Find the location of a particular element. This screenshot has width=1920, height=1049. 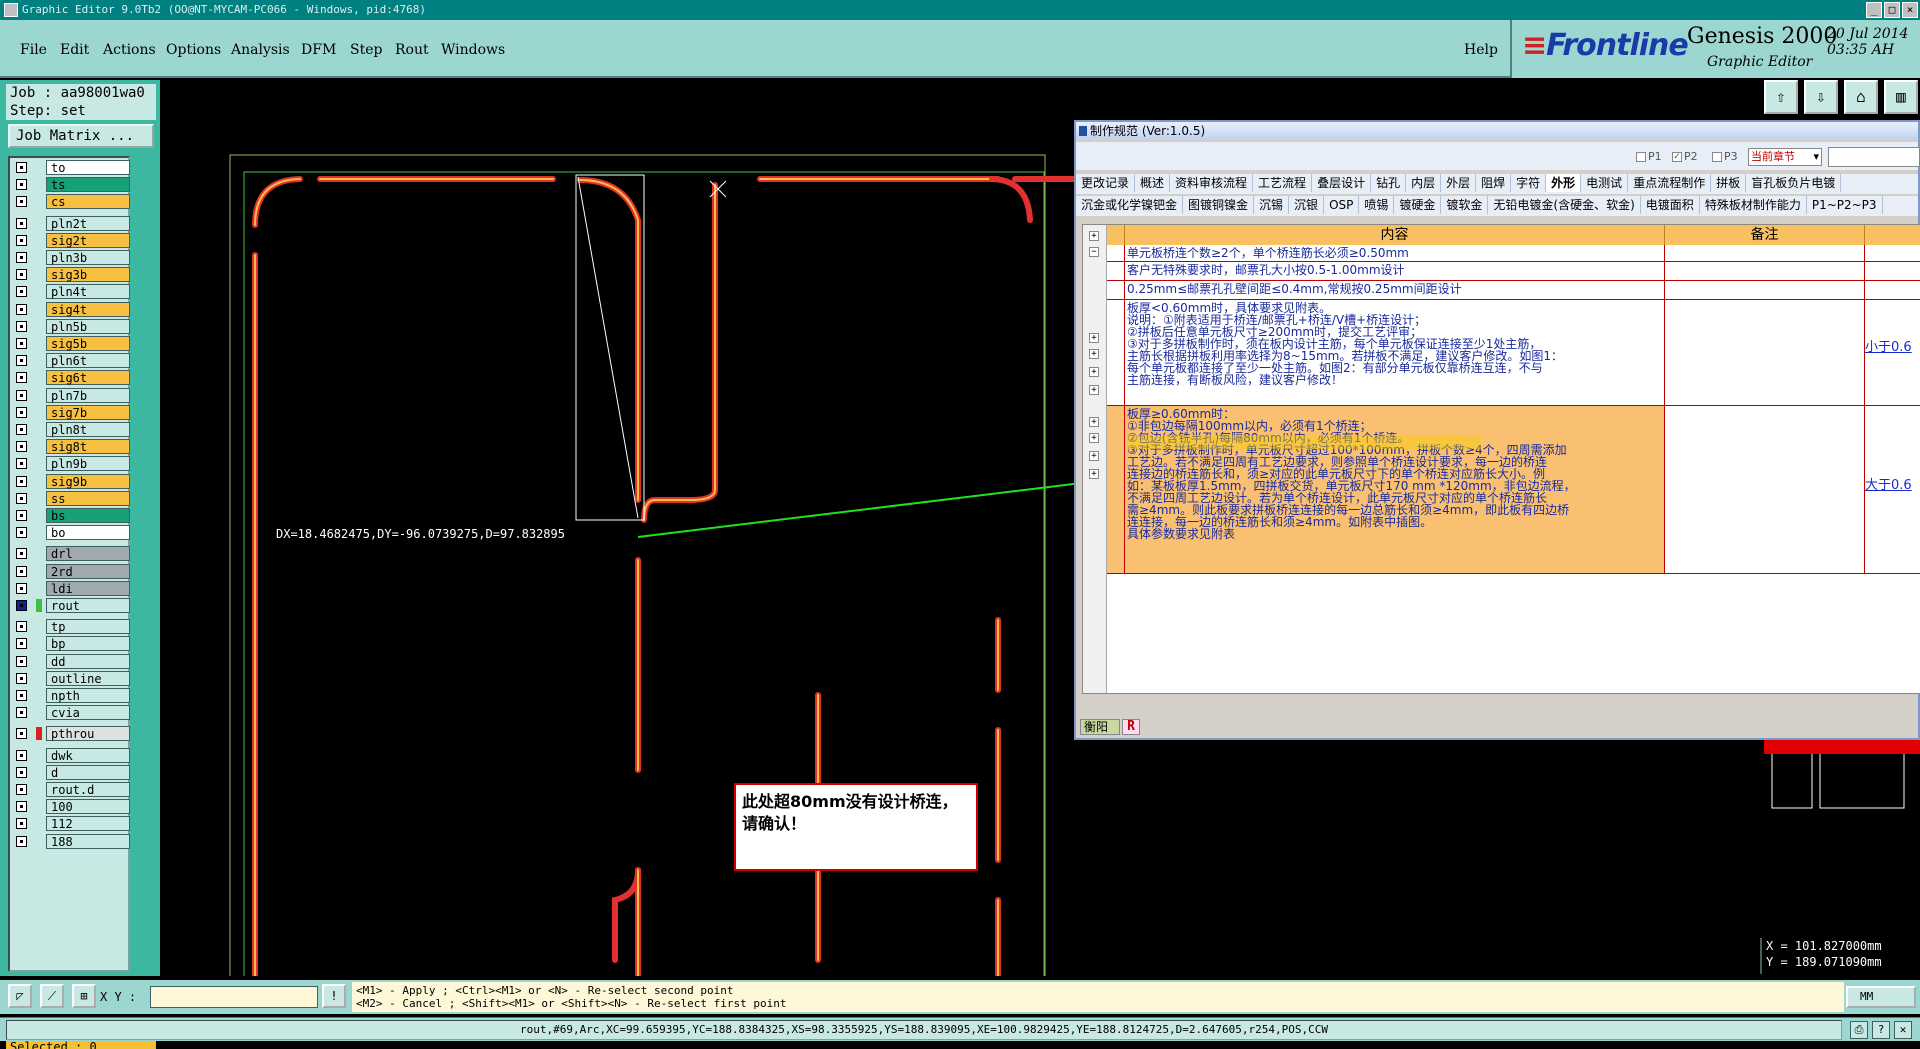

layer-row-pln7b: pln7b is located at coordinates (71, 395).